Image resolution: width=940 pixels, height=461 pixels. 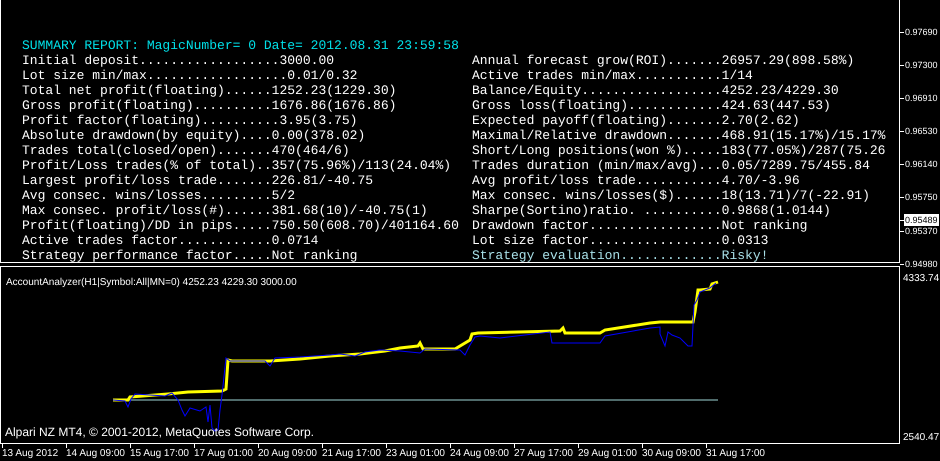 What do you see at coordinates (224, 454) in the screenshot?
I see `time-axis-label: 17 Aug 01:00` at bounding box center [224, 454].